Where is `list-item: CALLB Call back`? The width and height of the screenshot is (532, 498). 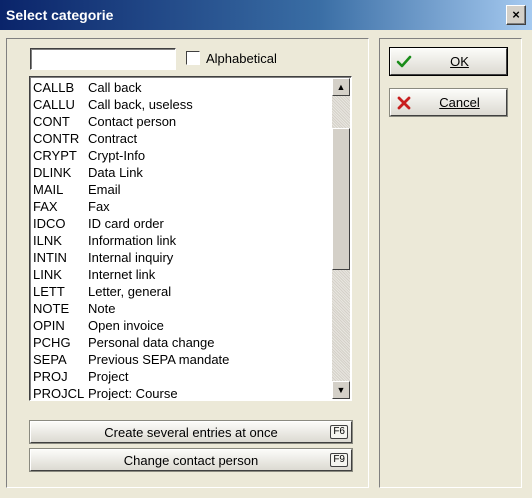
list-item: CALLB Call back is located at coordinates (182, 87).